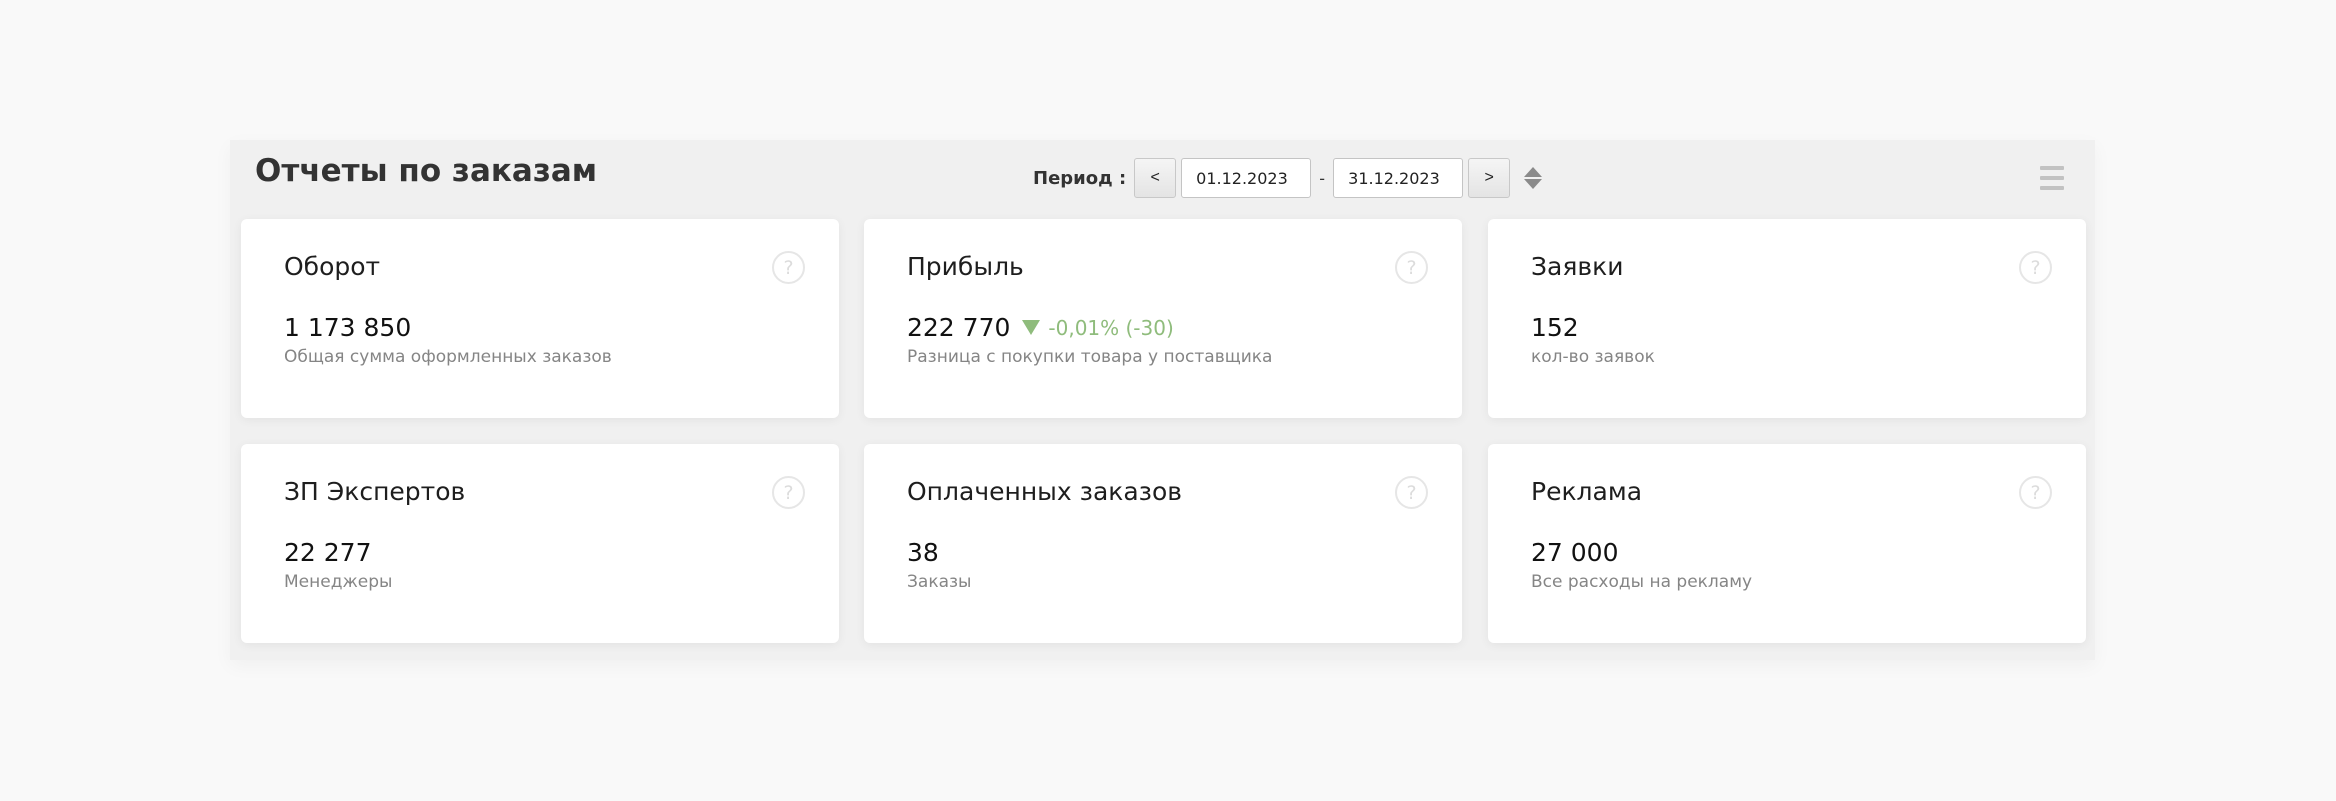 Image resolution: width=2336 pixels, height=801 pixels. What do you see at coordinates (1090, 357) in the screenshot?
I see `card-description: Разница с покупки товара у поставщика` at bounding box center [1090, 357].